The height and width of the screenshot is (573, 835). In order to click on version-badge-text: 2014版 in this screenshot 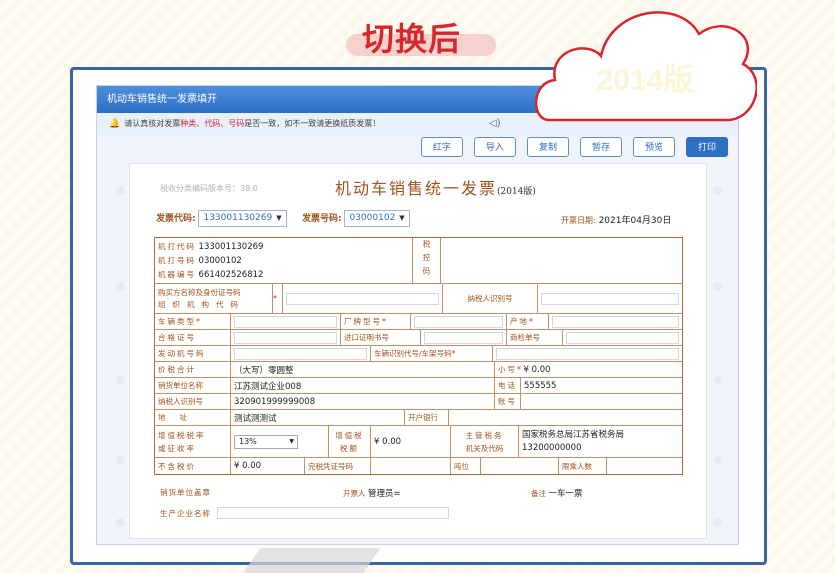, I will do `click(645, 80)`.